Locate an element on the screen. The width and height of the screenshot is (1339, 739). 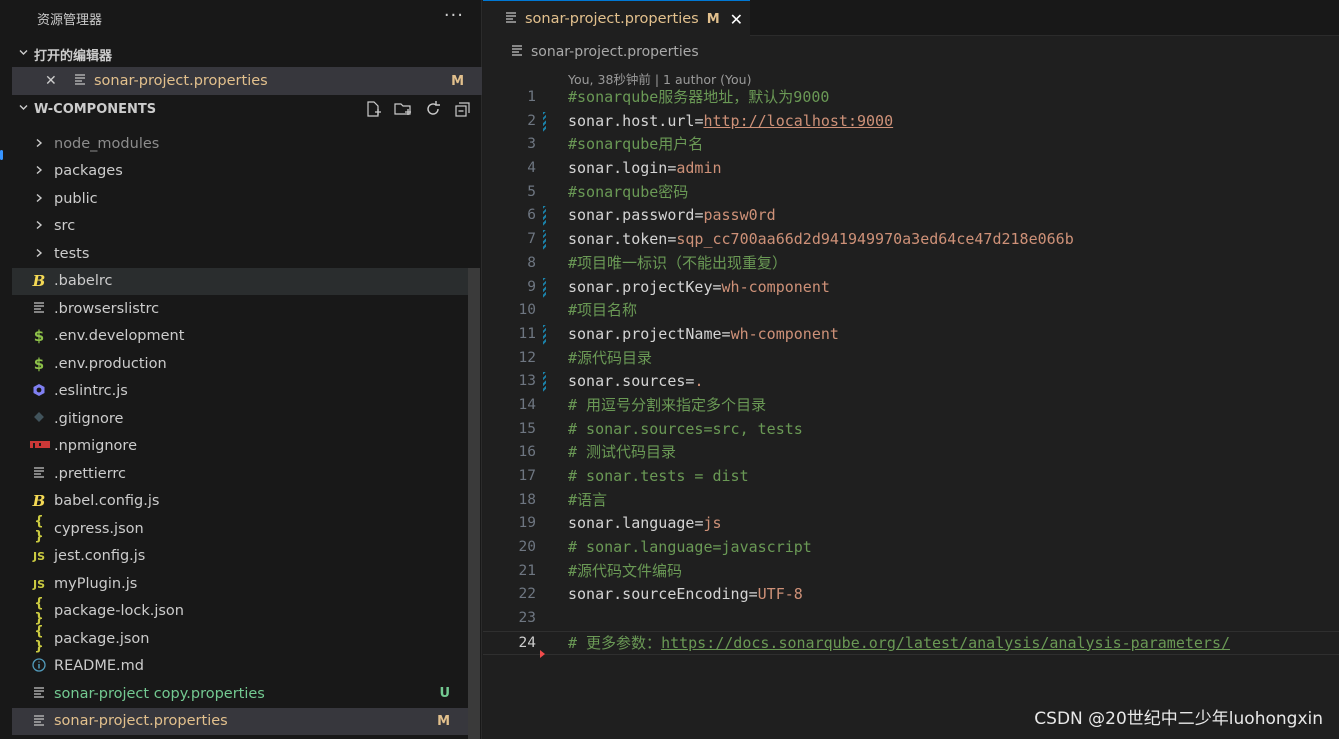
comment-token: # 更多参数： is located at coordinates (615, 642).